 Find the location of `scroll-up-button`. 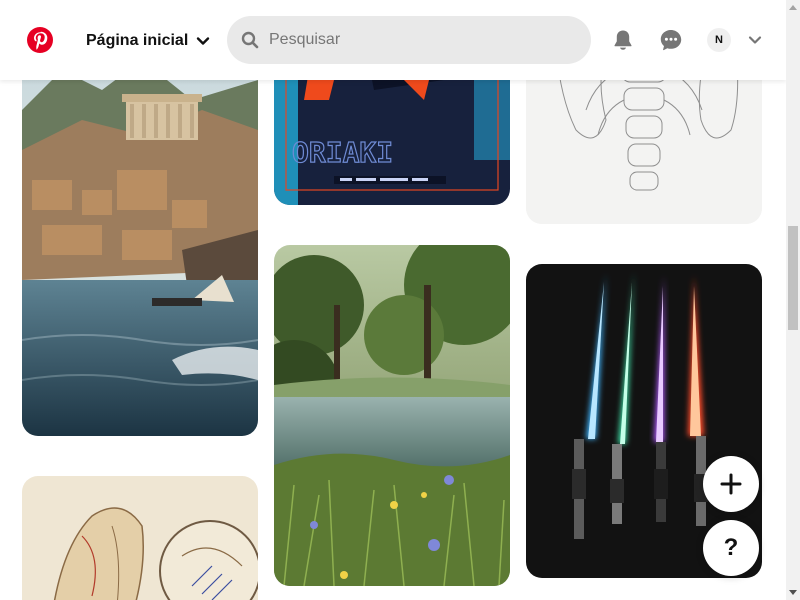

scroll-up-button is located at coordinates (793, 7).